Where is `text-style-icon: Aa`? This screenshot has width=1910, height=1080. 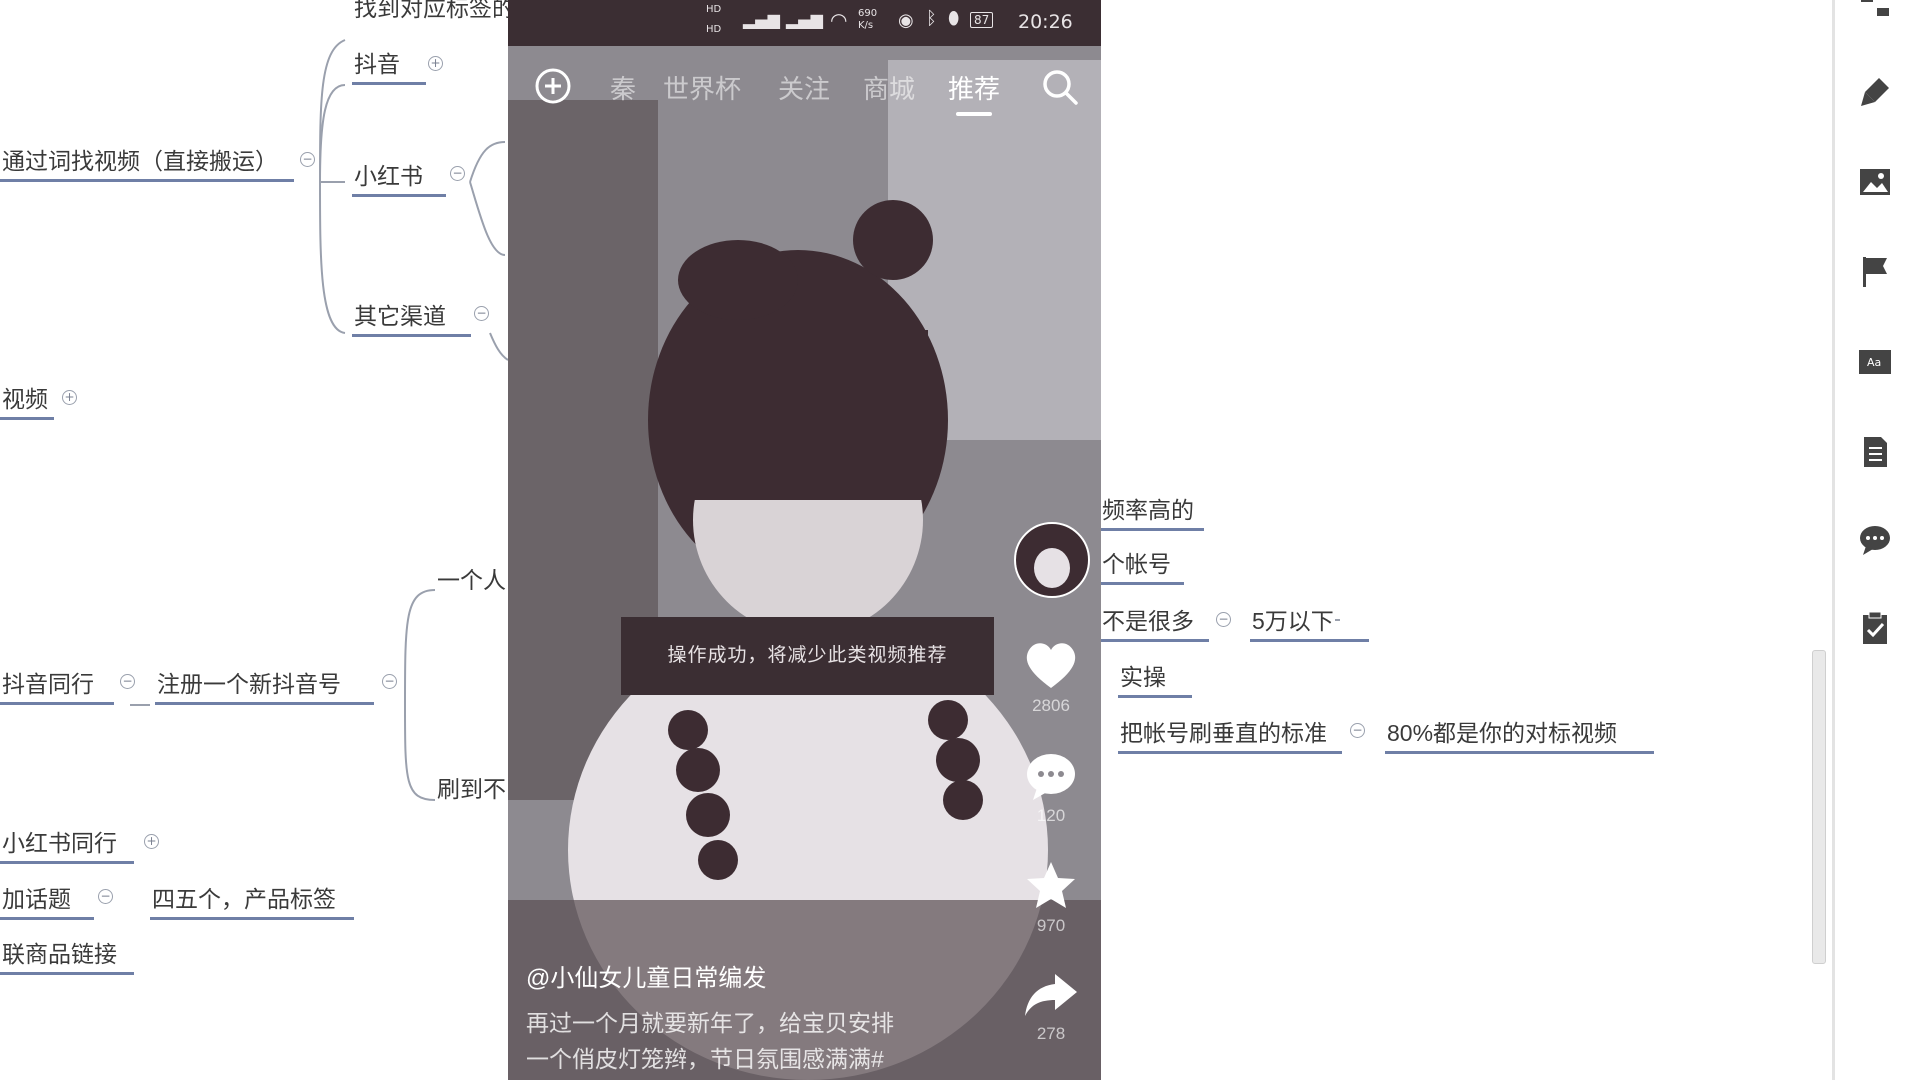 text-style-icon: Aa is located at coordinates (1875, 362).